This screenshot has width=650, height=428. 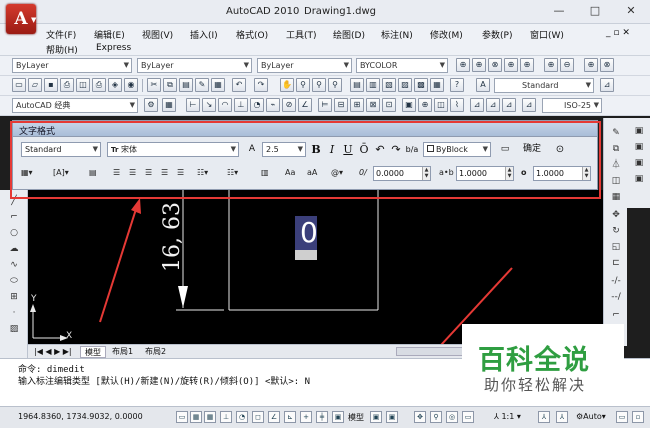 What do you see at coordinates (242, 417) in the screenshot?
I see `polar-icon: ◔` at bounding box center [242, 417].